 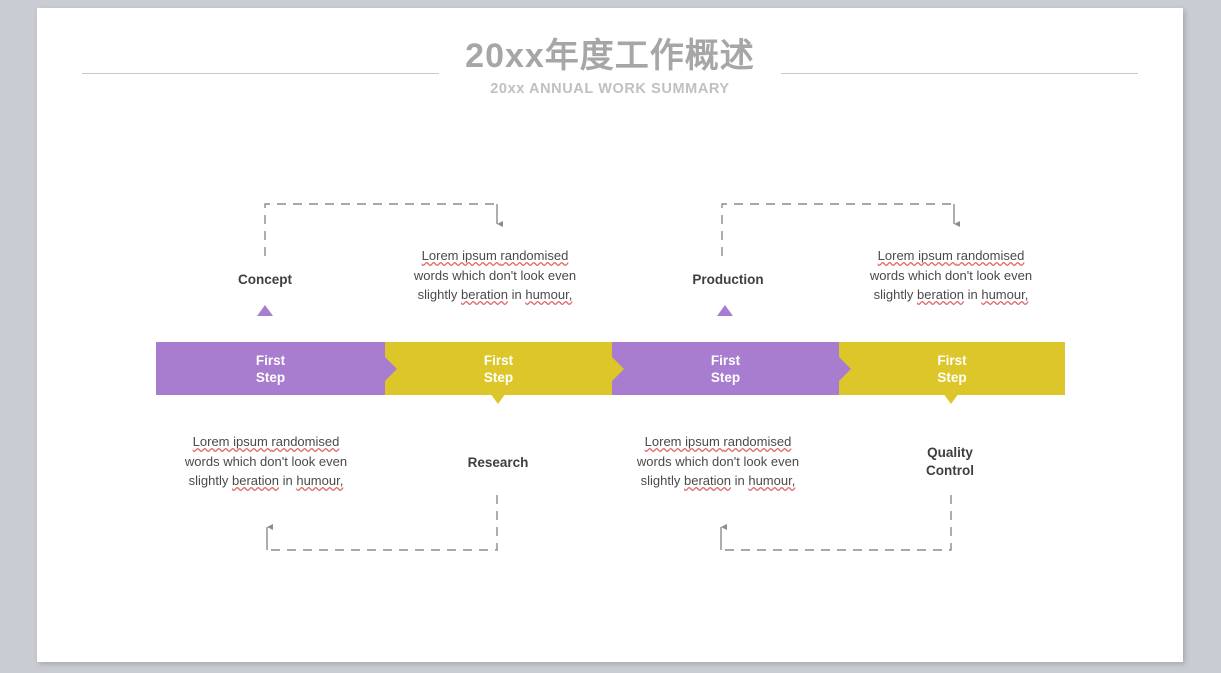 I want to click on marker-triangle-down-quality, so click(x=951, y=398).